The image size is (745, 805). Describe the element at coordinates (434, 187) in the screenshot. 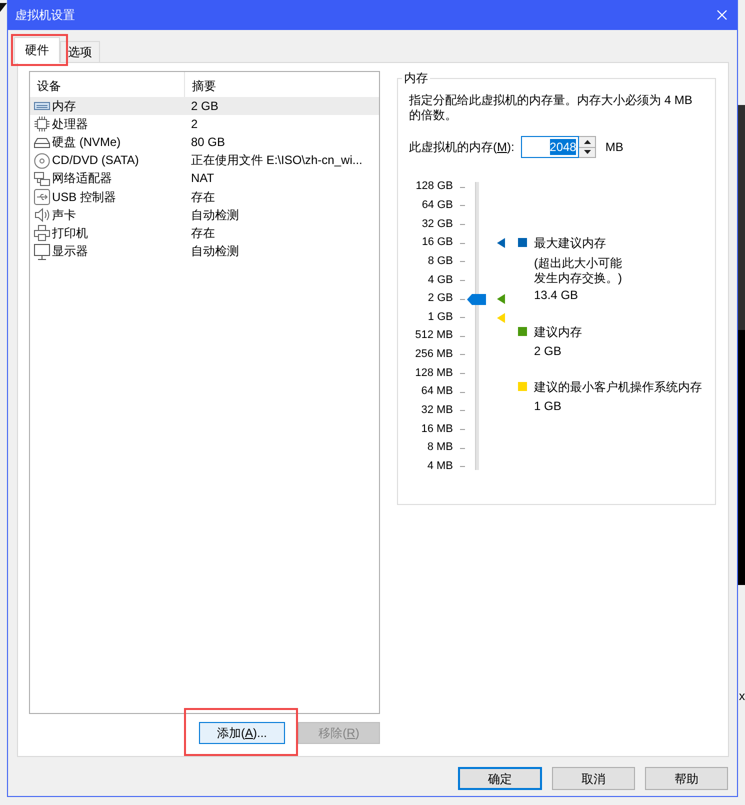

I see `scale-label: 128 GB` at that location.